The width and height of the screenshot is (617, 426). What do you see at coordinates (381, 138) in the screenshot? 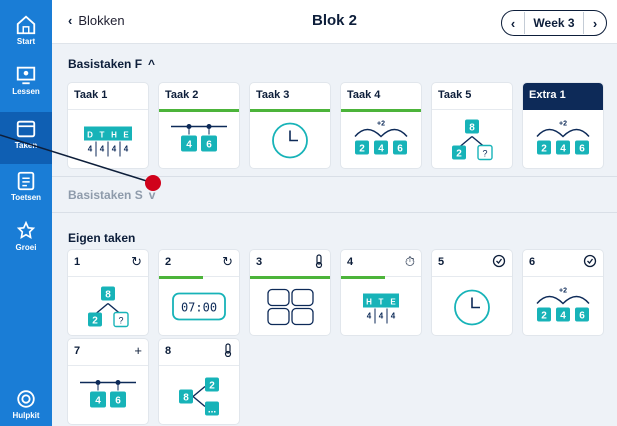
I see `number-jump-icon: +2 2 4 6` at bounding box center [381, 138].